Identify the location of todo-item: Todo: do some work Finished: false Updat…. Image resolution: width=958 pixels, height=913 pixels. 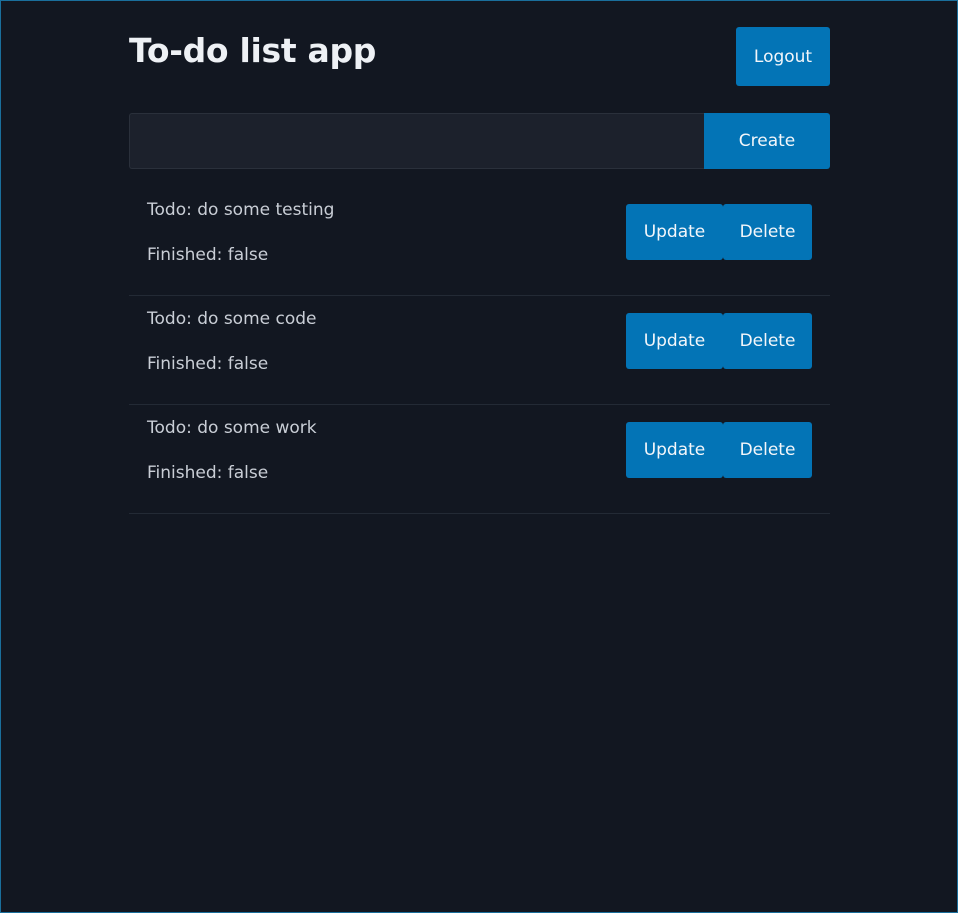
(479, 459).